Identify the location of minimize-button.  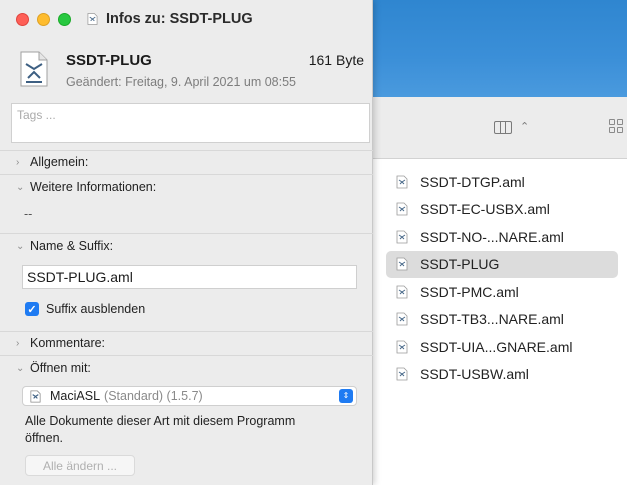
(43, 19).